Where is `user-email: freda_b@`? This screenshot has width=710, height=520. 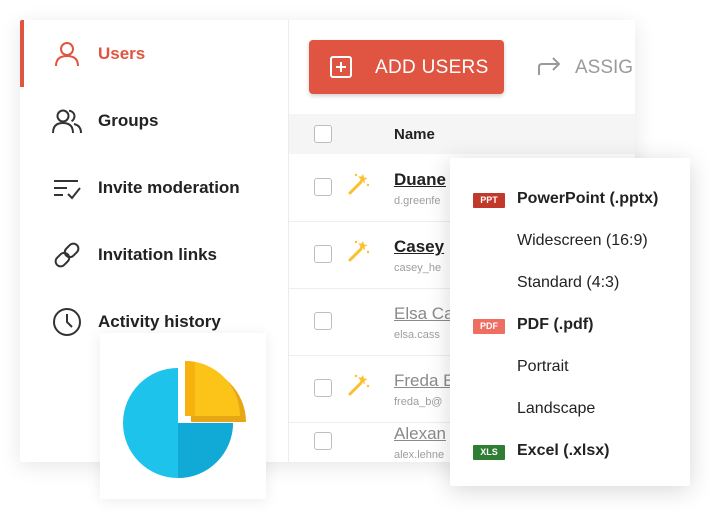 user-email: freda_b@ is located at coordinates (418, 402).